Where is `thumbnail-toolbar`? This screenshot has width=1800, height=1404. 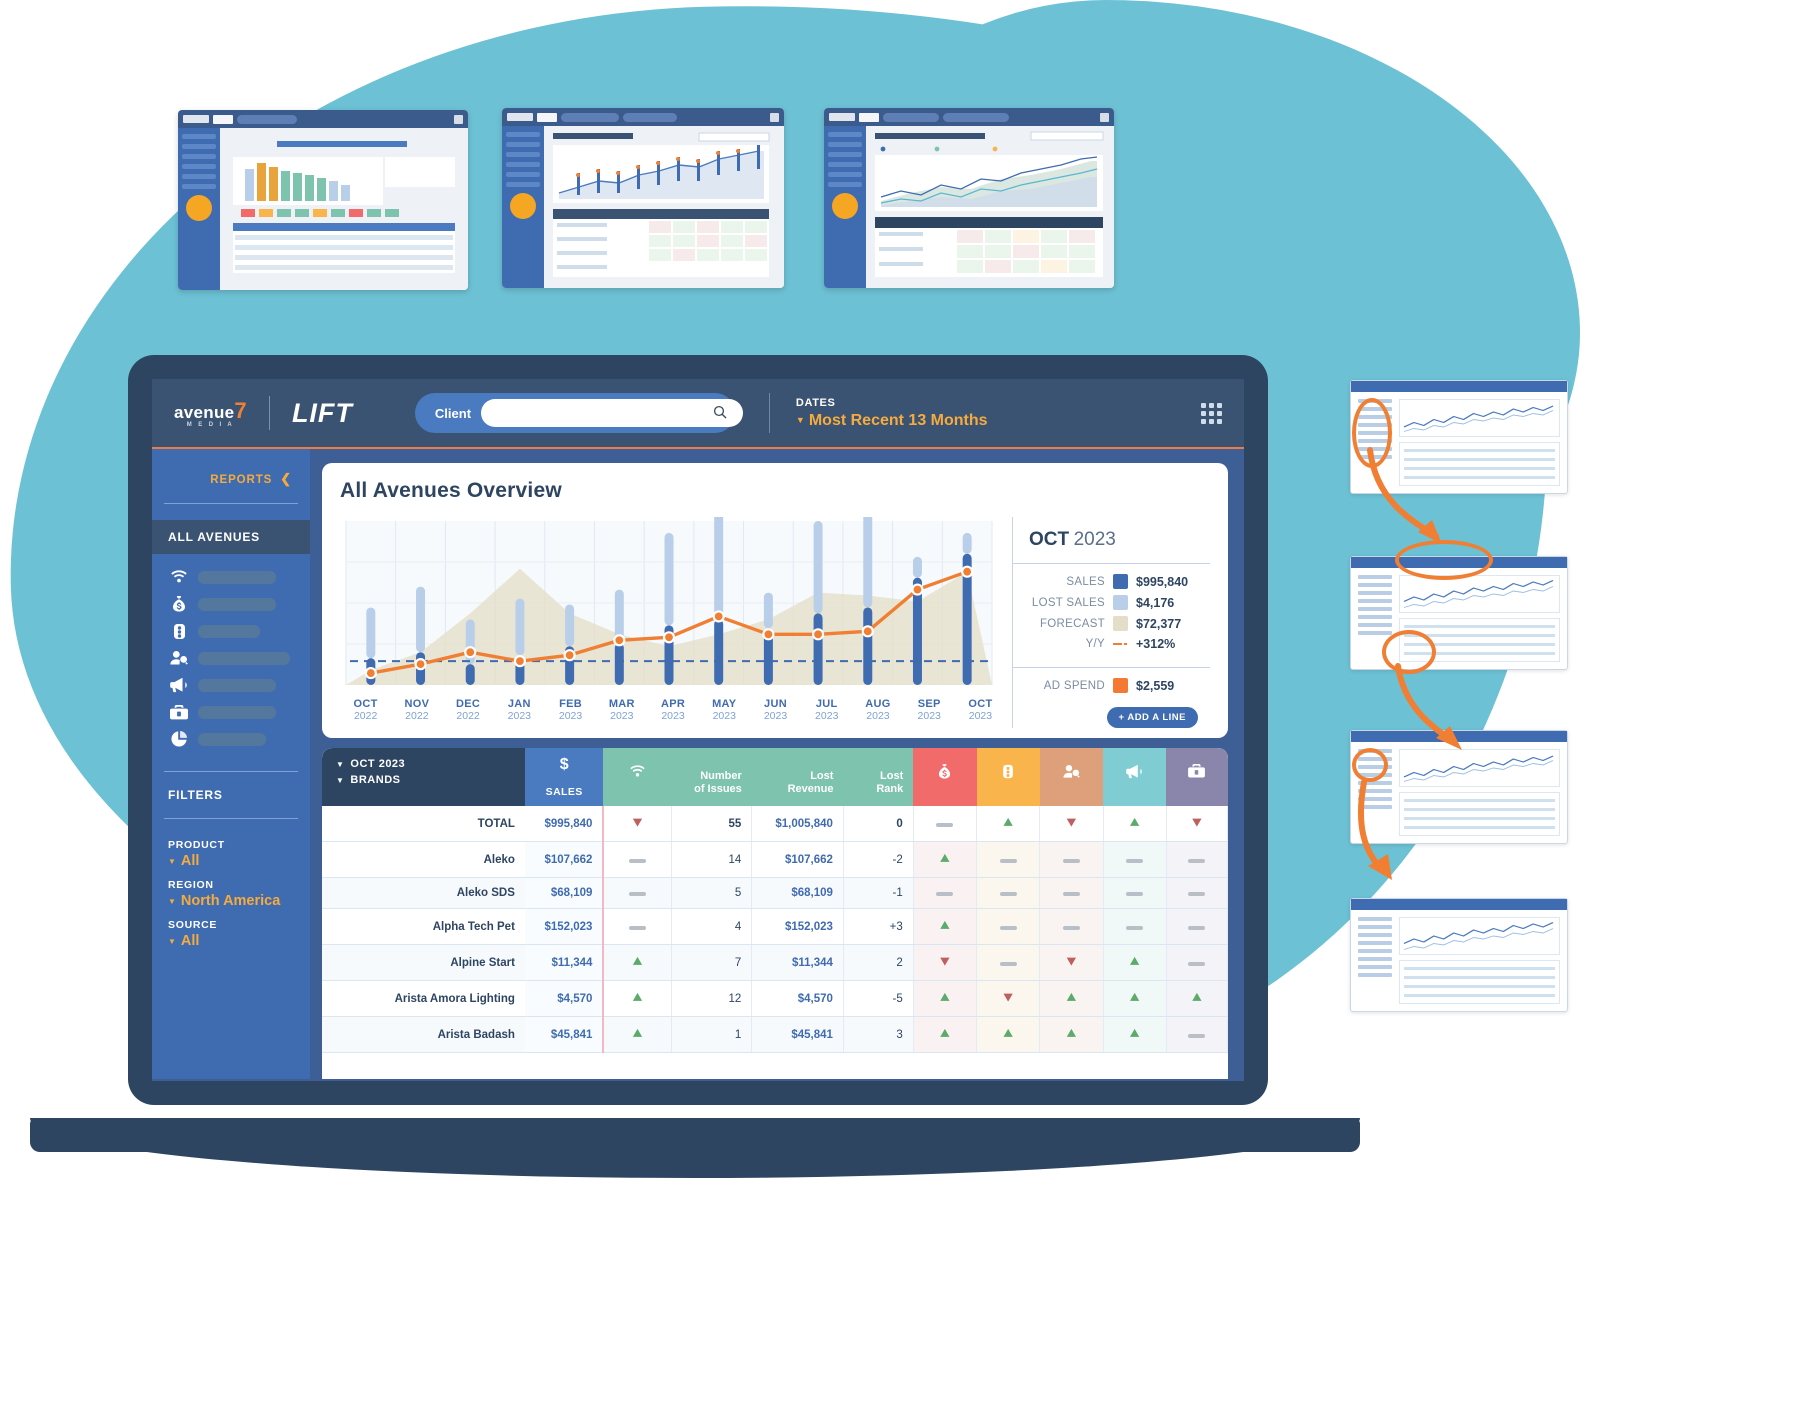
thumbnail-toolbar is located at coordinates (643, 117).